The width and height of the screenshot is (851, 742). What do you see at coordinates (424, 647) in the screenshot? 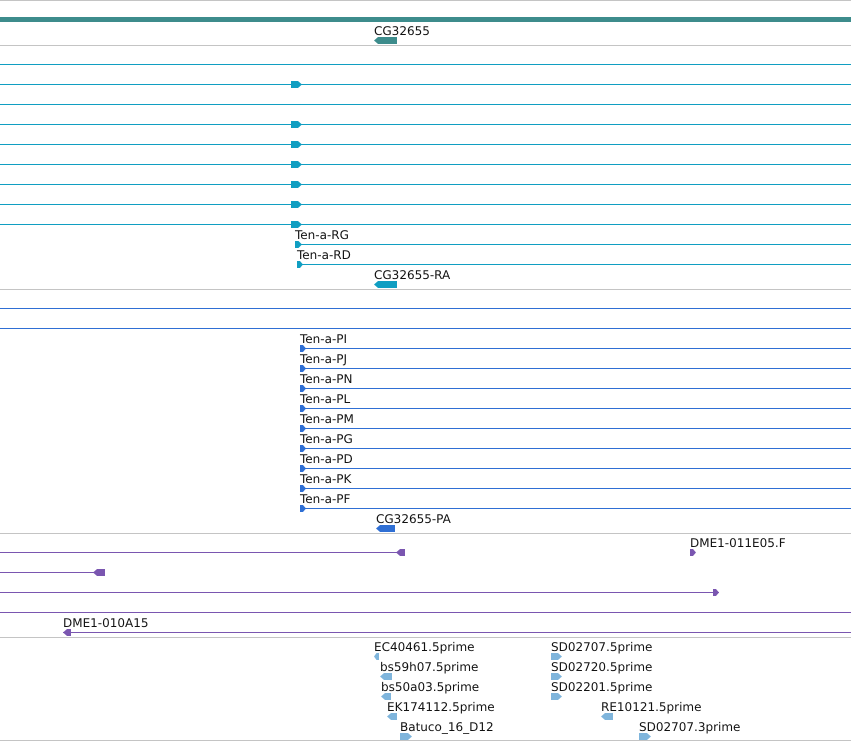
I see `feature-label: EC40461.5prime` at bounding box center [424, 647].